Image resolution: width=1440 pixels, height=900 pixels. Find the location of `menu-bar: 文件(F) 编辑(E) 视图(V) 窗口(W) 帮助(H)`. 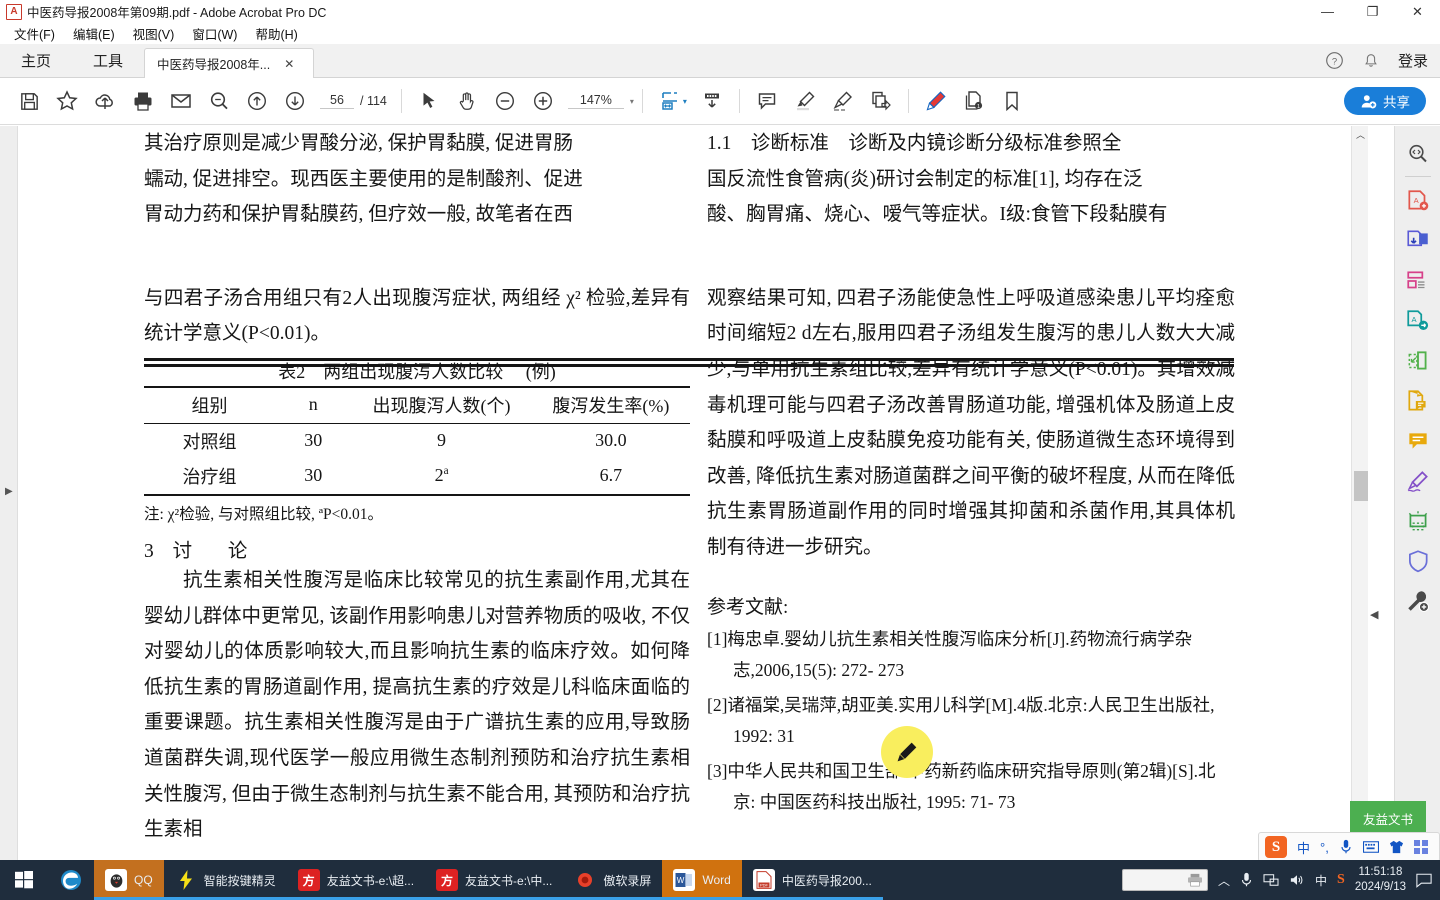

menu-bar: 文件(F) 编辑(E) 视图(V) 窗口(W) 帮助(H) is located at coordinates (720, 33).